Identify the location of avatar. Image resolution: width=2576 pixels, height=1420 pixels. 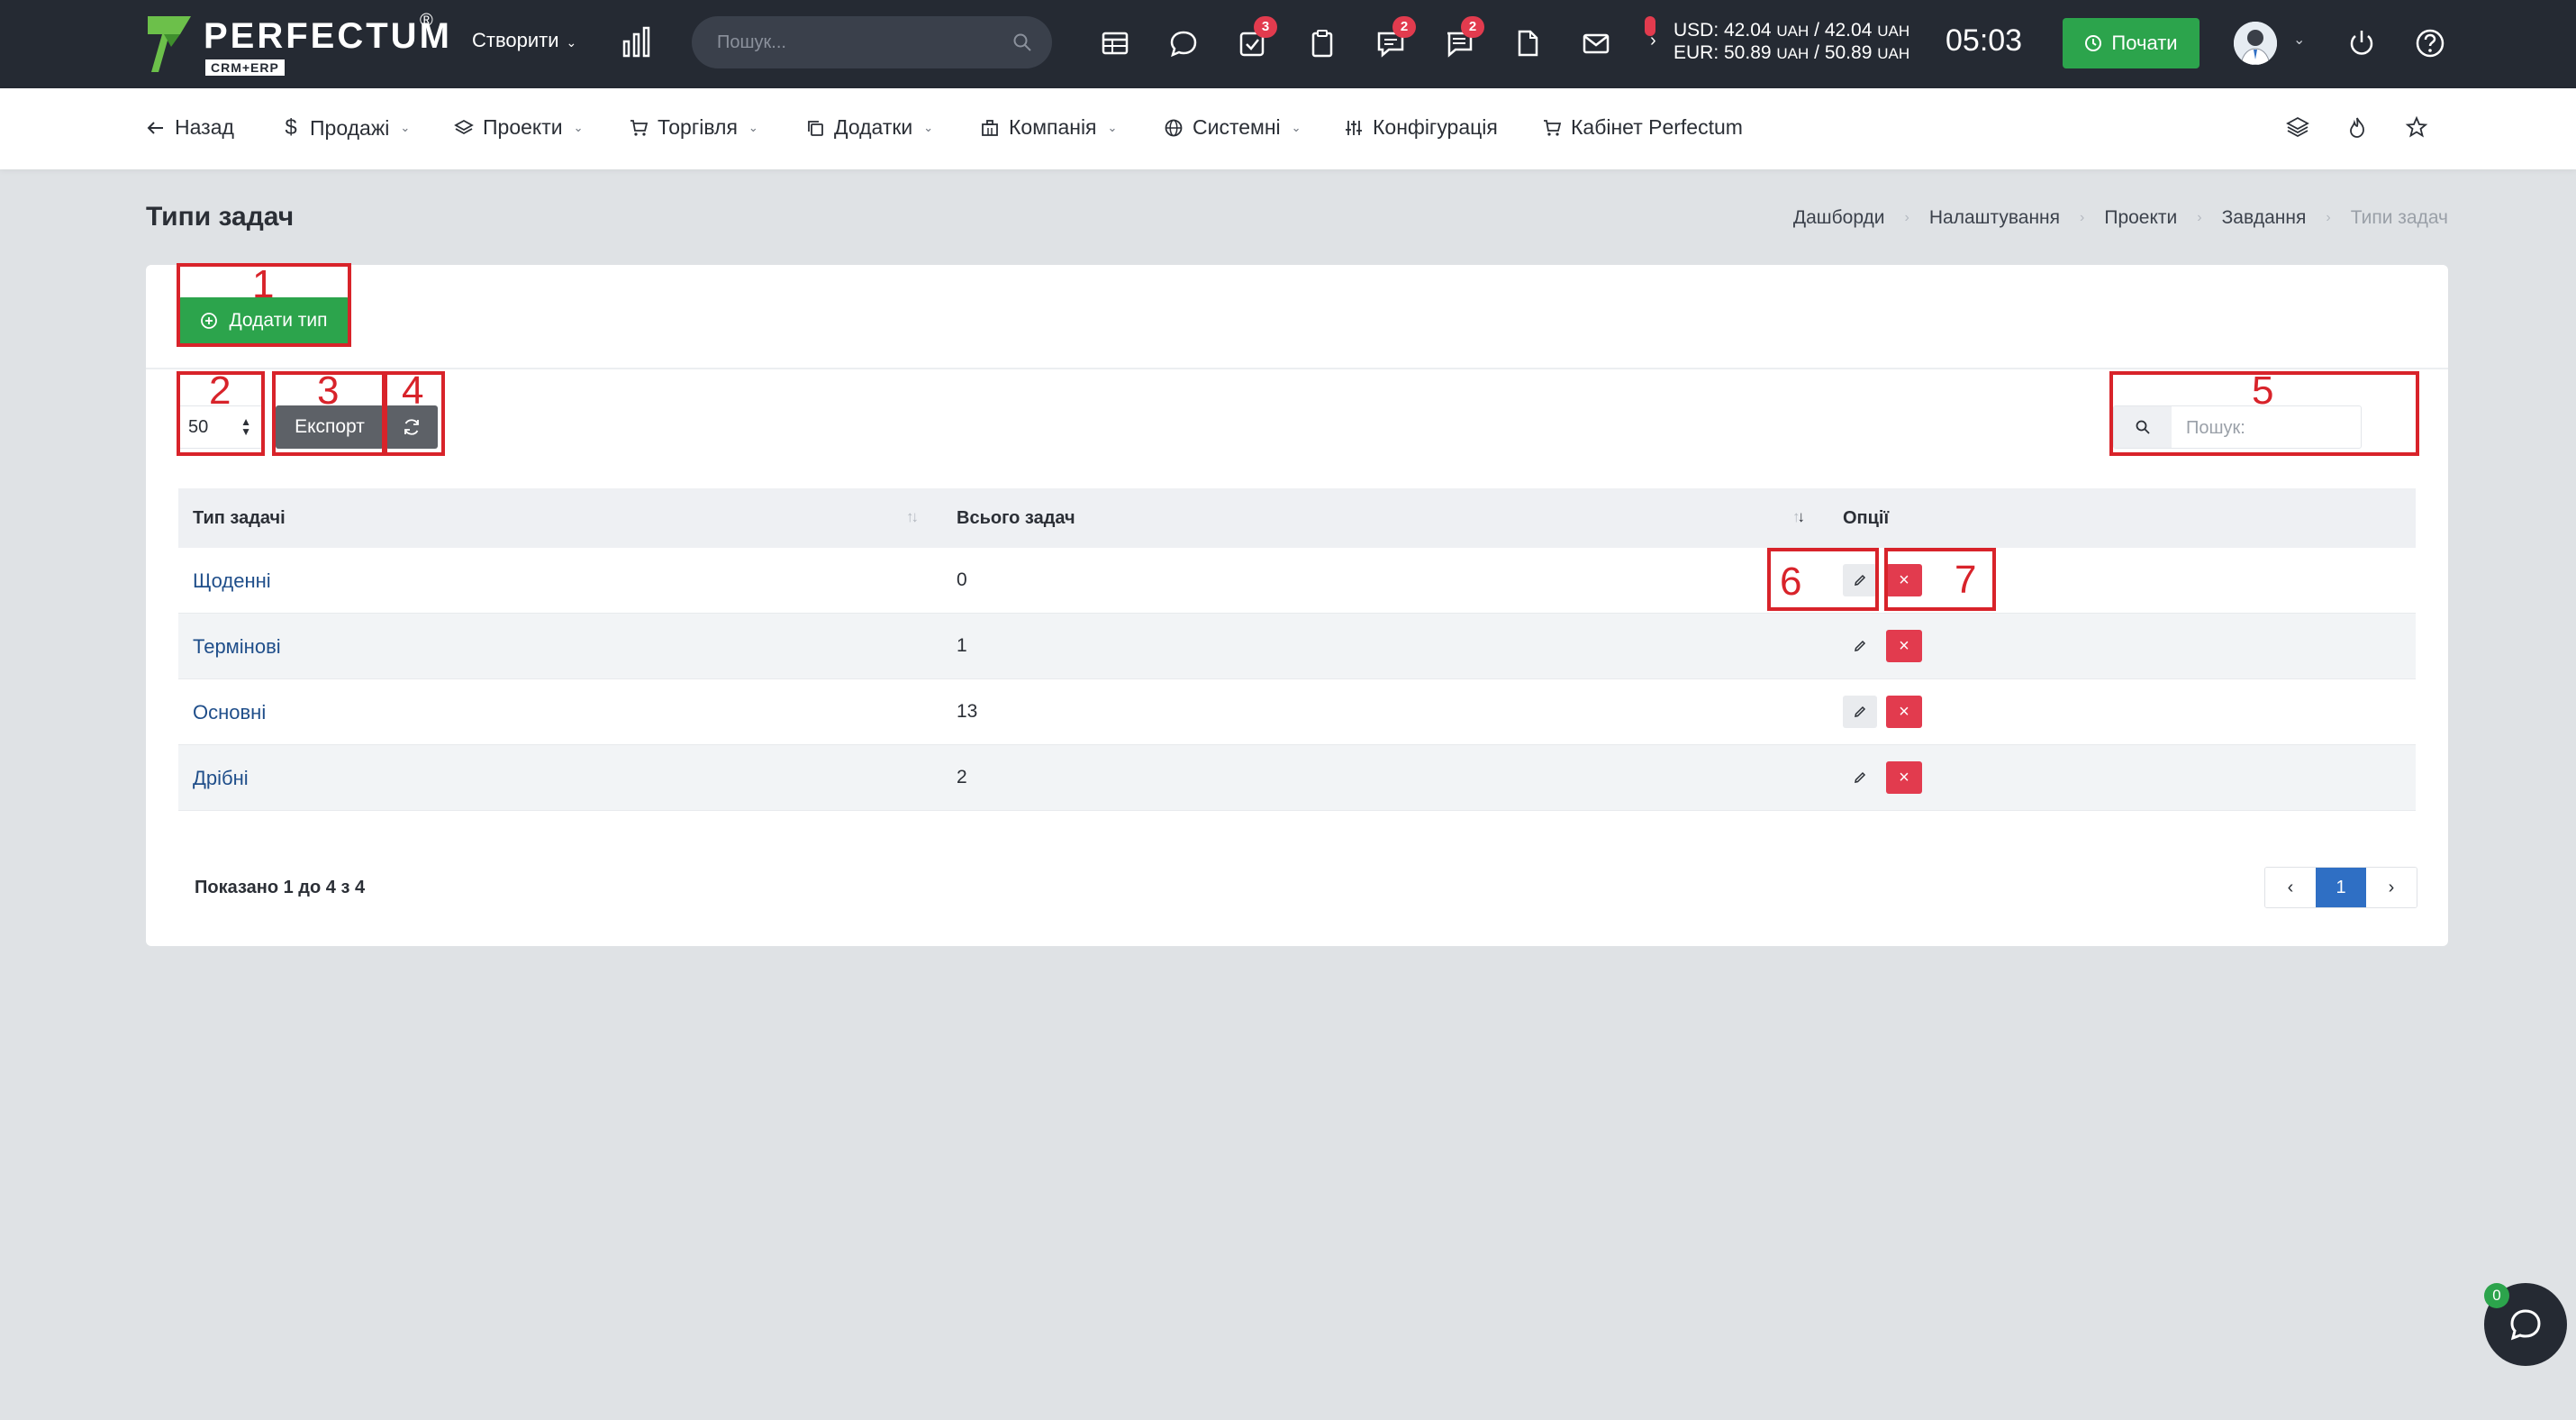
(2255, 43).